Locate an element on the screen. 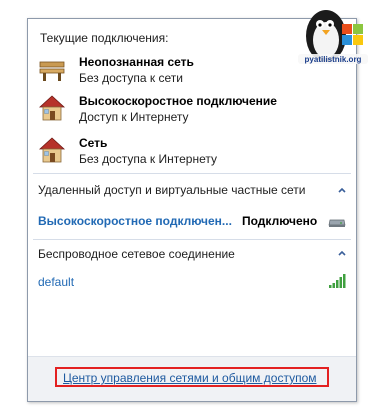 The height and width of the screenshot is (407, 370). connection-name: Высокоскоростное подключение is located at coordinates (178, 101).